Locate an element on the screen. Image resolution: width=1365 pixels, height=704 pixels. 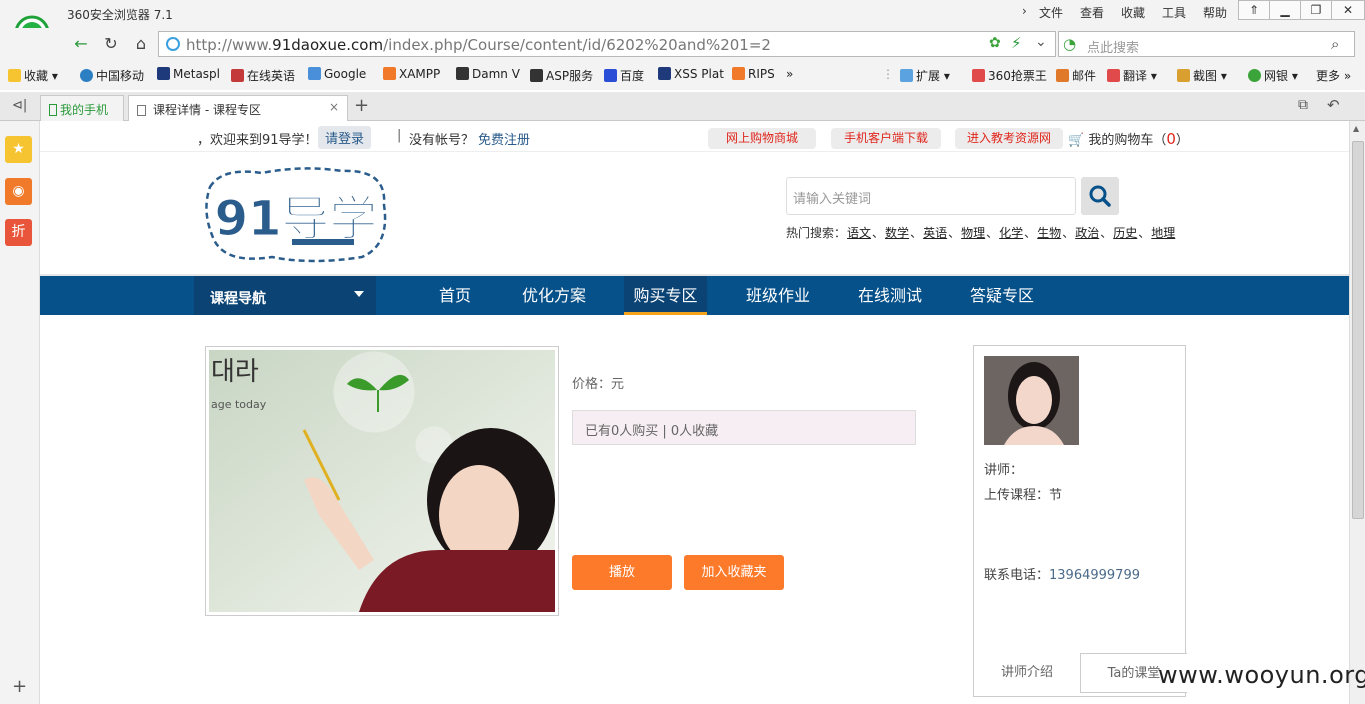
hot-item-chinese: 语文 is located at coordinates (859, 233).